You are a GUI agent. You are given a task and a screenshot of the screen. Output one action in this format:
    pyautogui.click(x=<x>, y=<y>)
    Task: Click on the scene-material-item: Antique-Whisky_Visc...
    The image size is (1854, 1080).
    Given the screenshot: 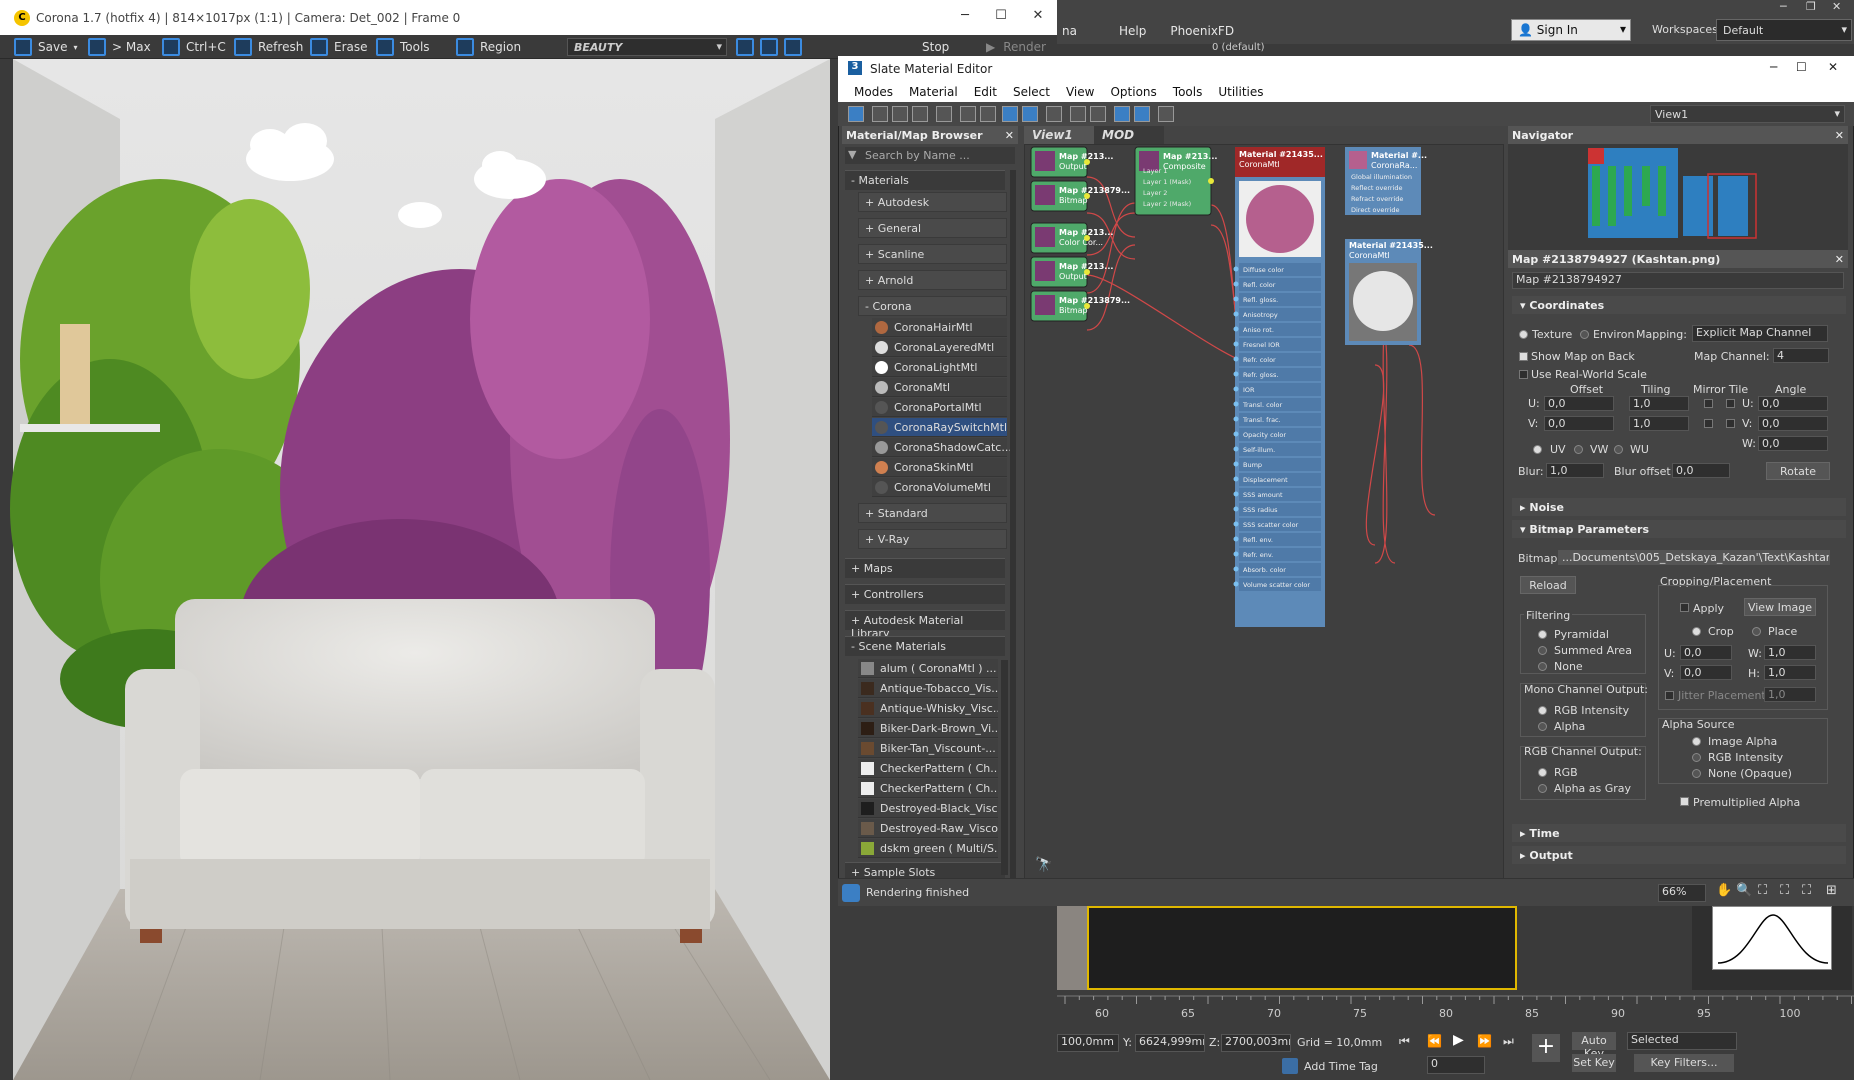 What is the action you would take?
    pyautogui.click(x=928, y=708)
    